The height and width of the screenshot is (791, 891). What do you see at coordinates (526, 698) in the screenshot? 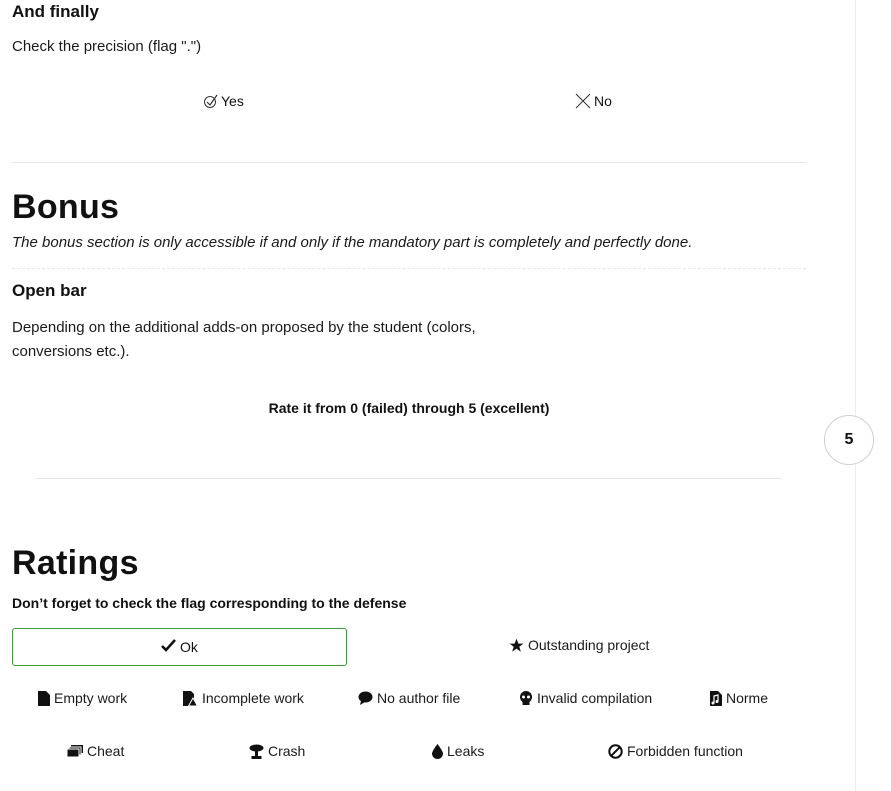
I see `skull-icon` at bounding box center [526, 698].